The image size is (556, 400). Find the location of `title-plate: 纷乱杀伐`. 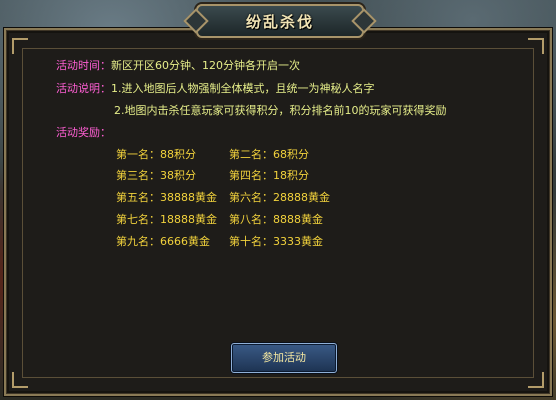

title-plate: 纷乱杀伐 is located at coordinates (280, 21).